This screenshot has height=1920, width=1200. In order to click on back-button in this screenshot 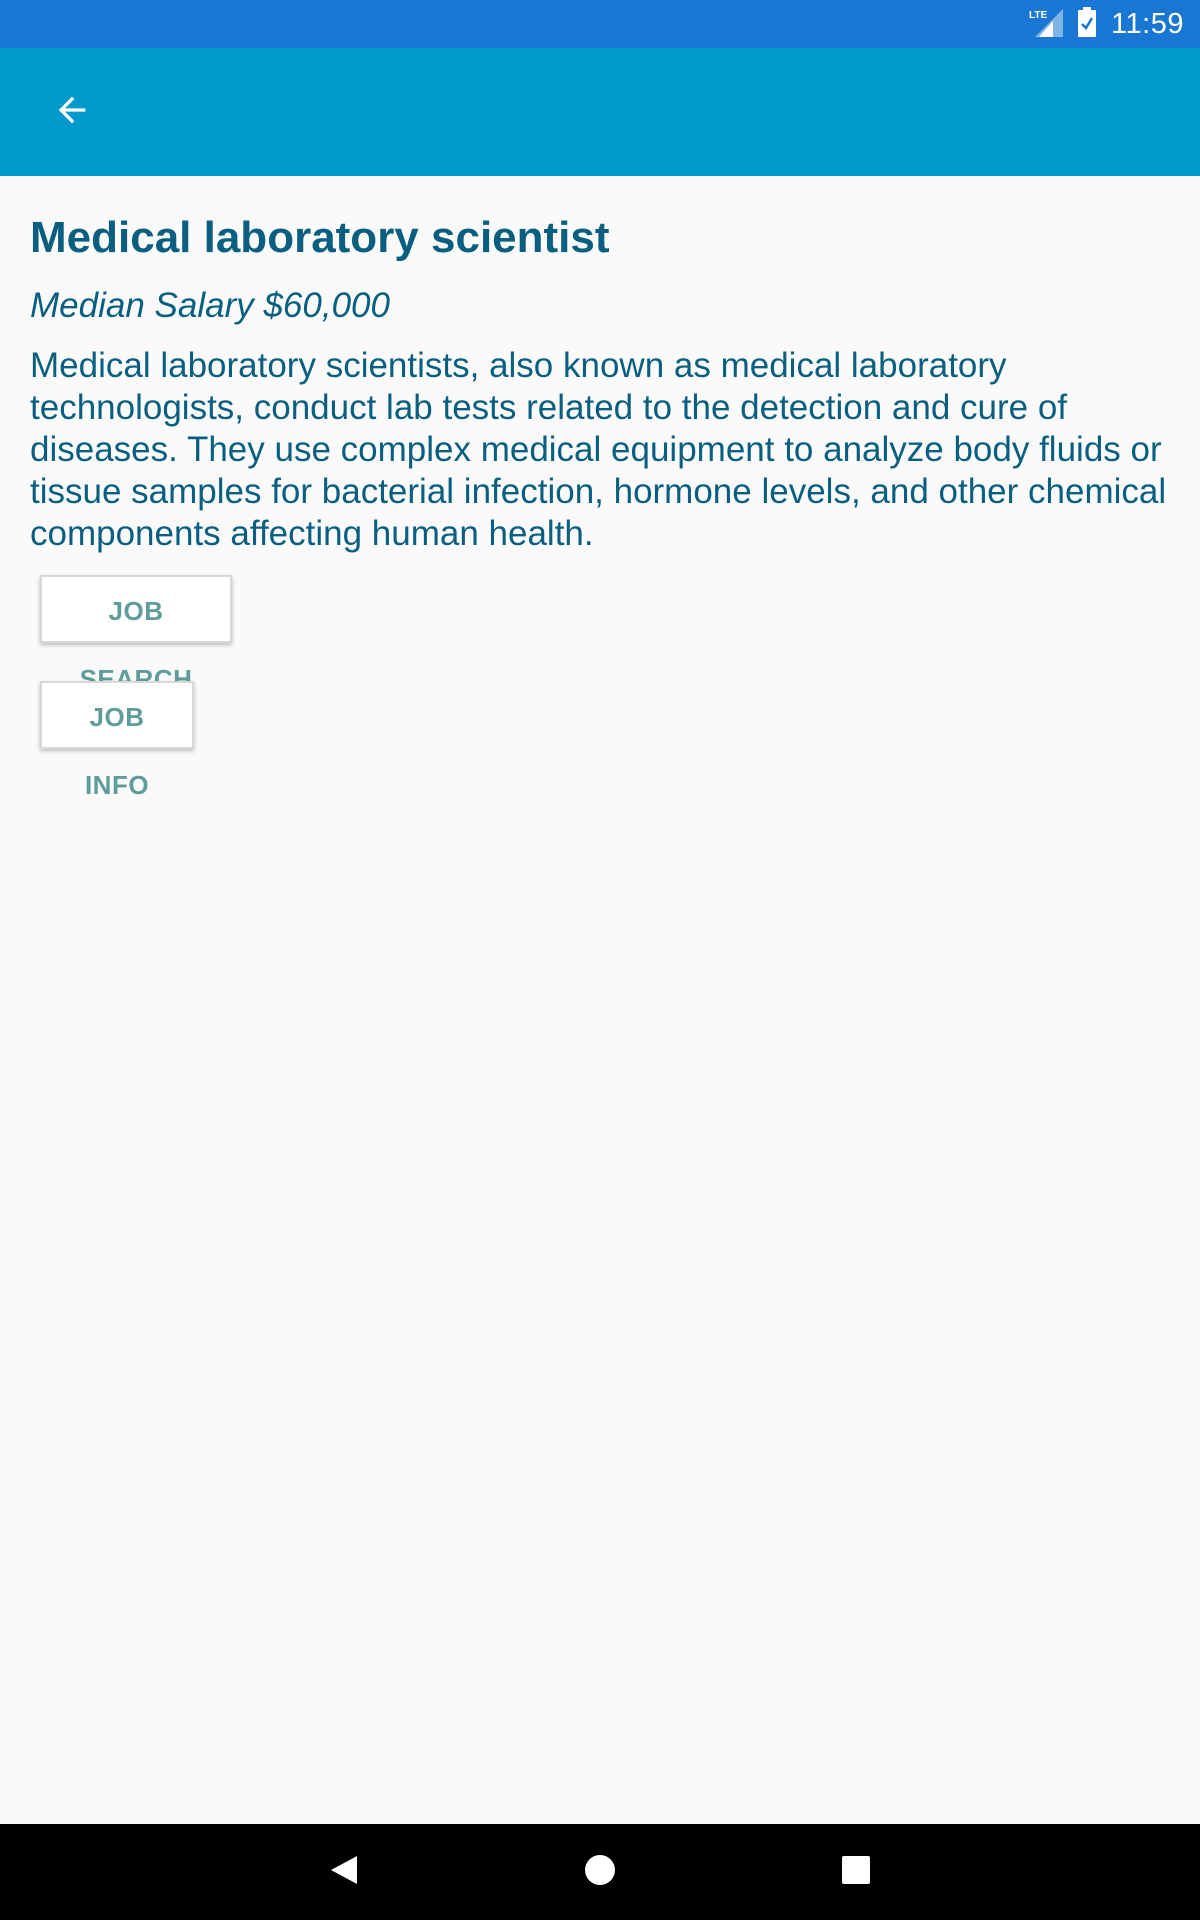, I will do `click(72, 112)`.